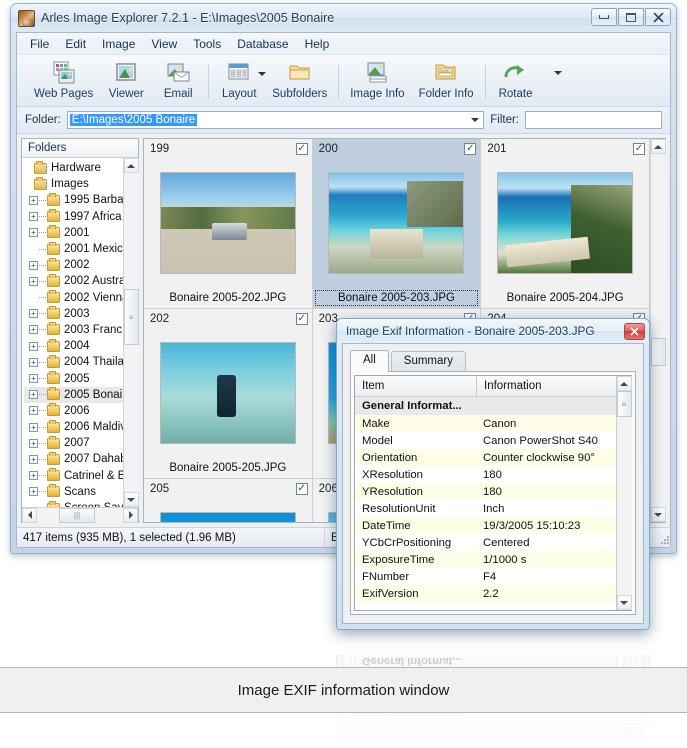  What do you see at coordinates (624, 404) in the screenshot?
I see `scroll-thumb-exif: ≡` at bounding box center [624, 404].